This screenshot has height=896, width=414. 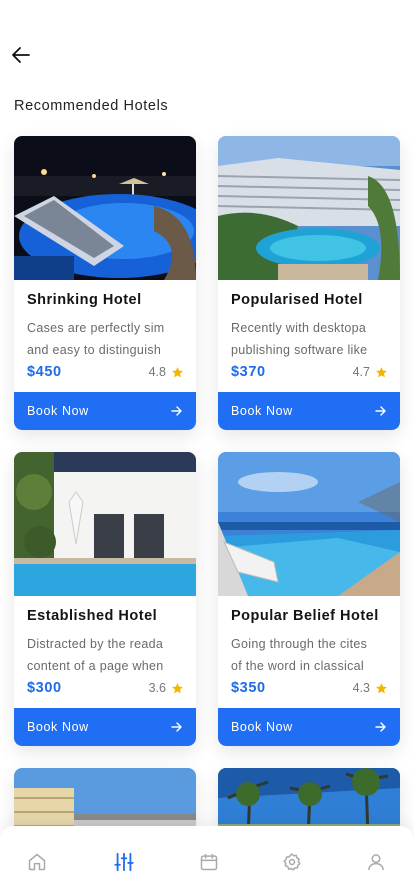 What do you see at coordinates (166, 688) in the screenshot?
I see `hotel-rating: 3.6` at bounding box center [166, 688].